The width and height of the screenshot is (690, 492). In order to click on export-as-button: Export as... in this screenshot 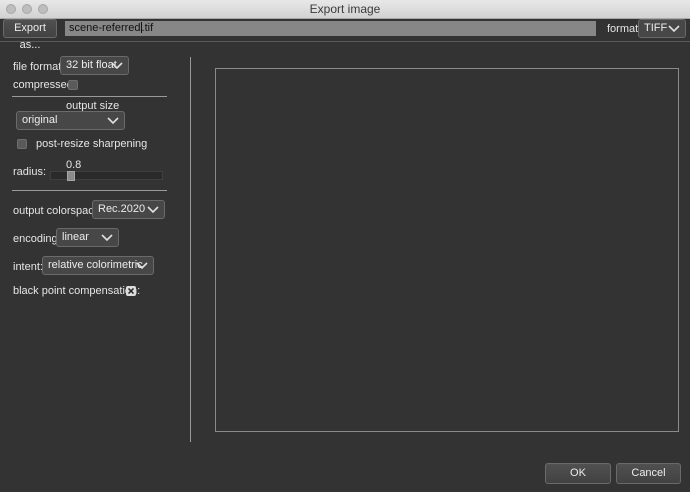, I will do `click(30, 35)`.